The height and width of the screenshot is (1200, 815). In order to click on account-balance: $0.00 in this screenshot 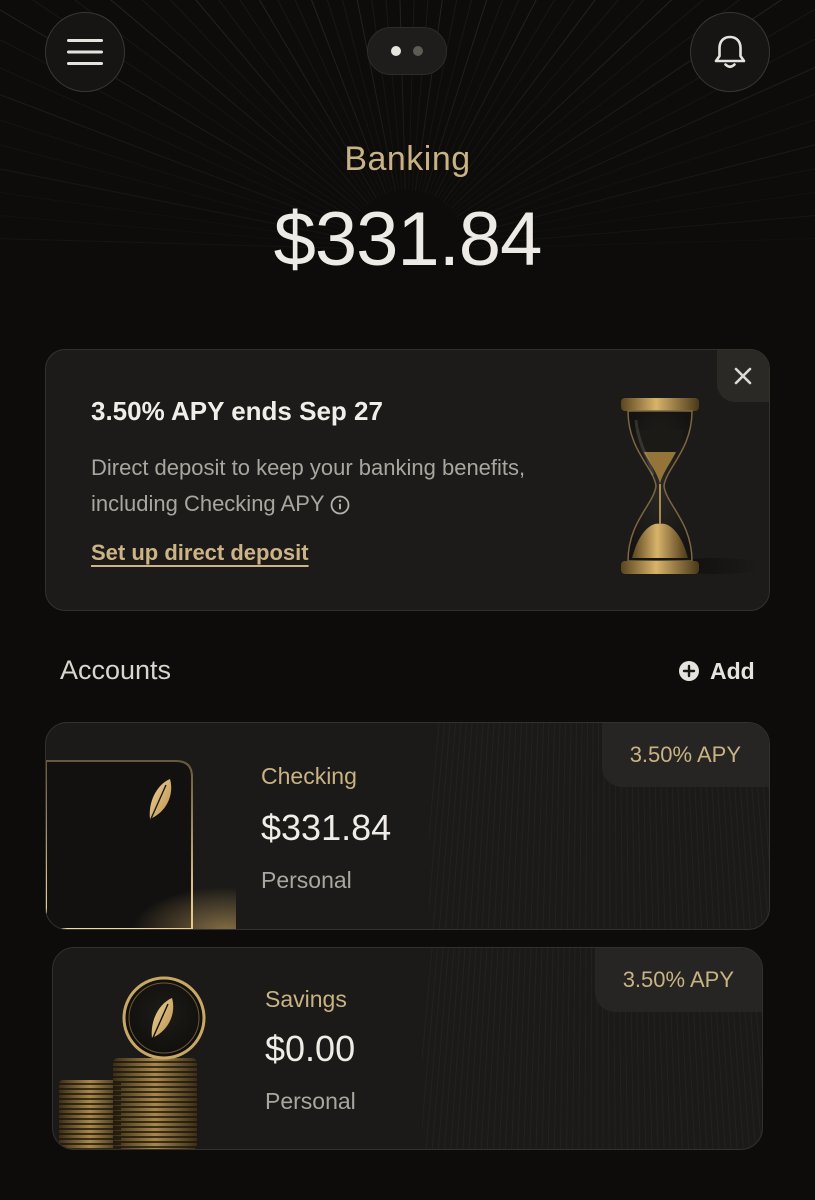, I will do `click(310, 1048)`.